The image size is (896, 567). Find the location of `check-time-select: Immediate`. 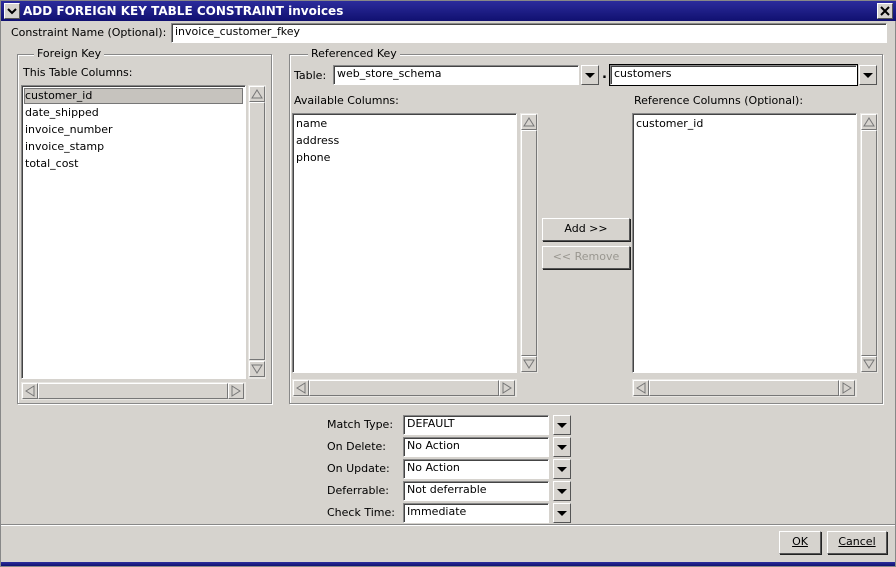

check-time-select: Immediate is located at coordinates (476, 513).